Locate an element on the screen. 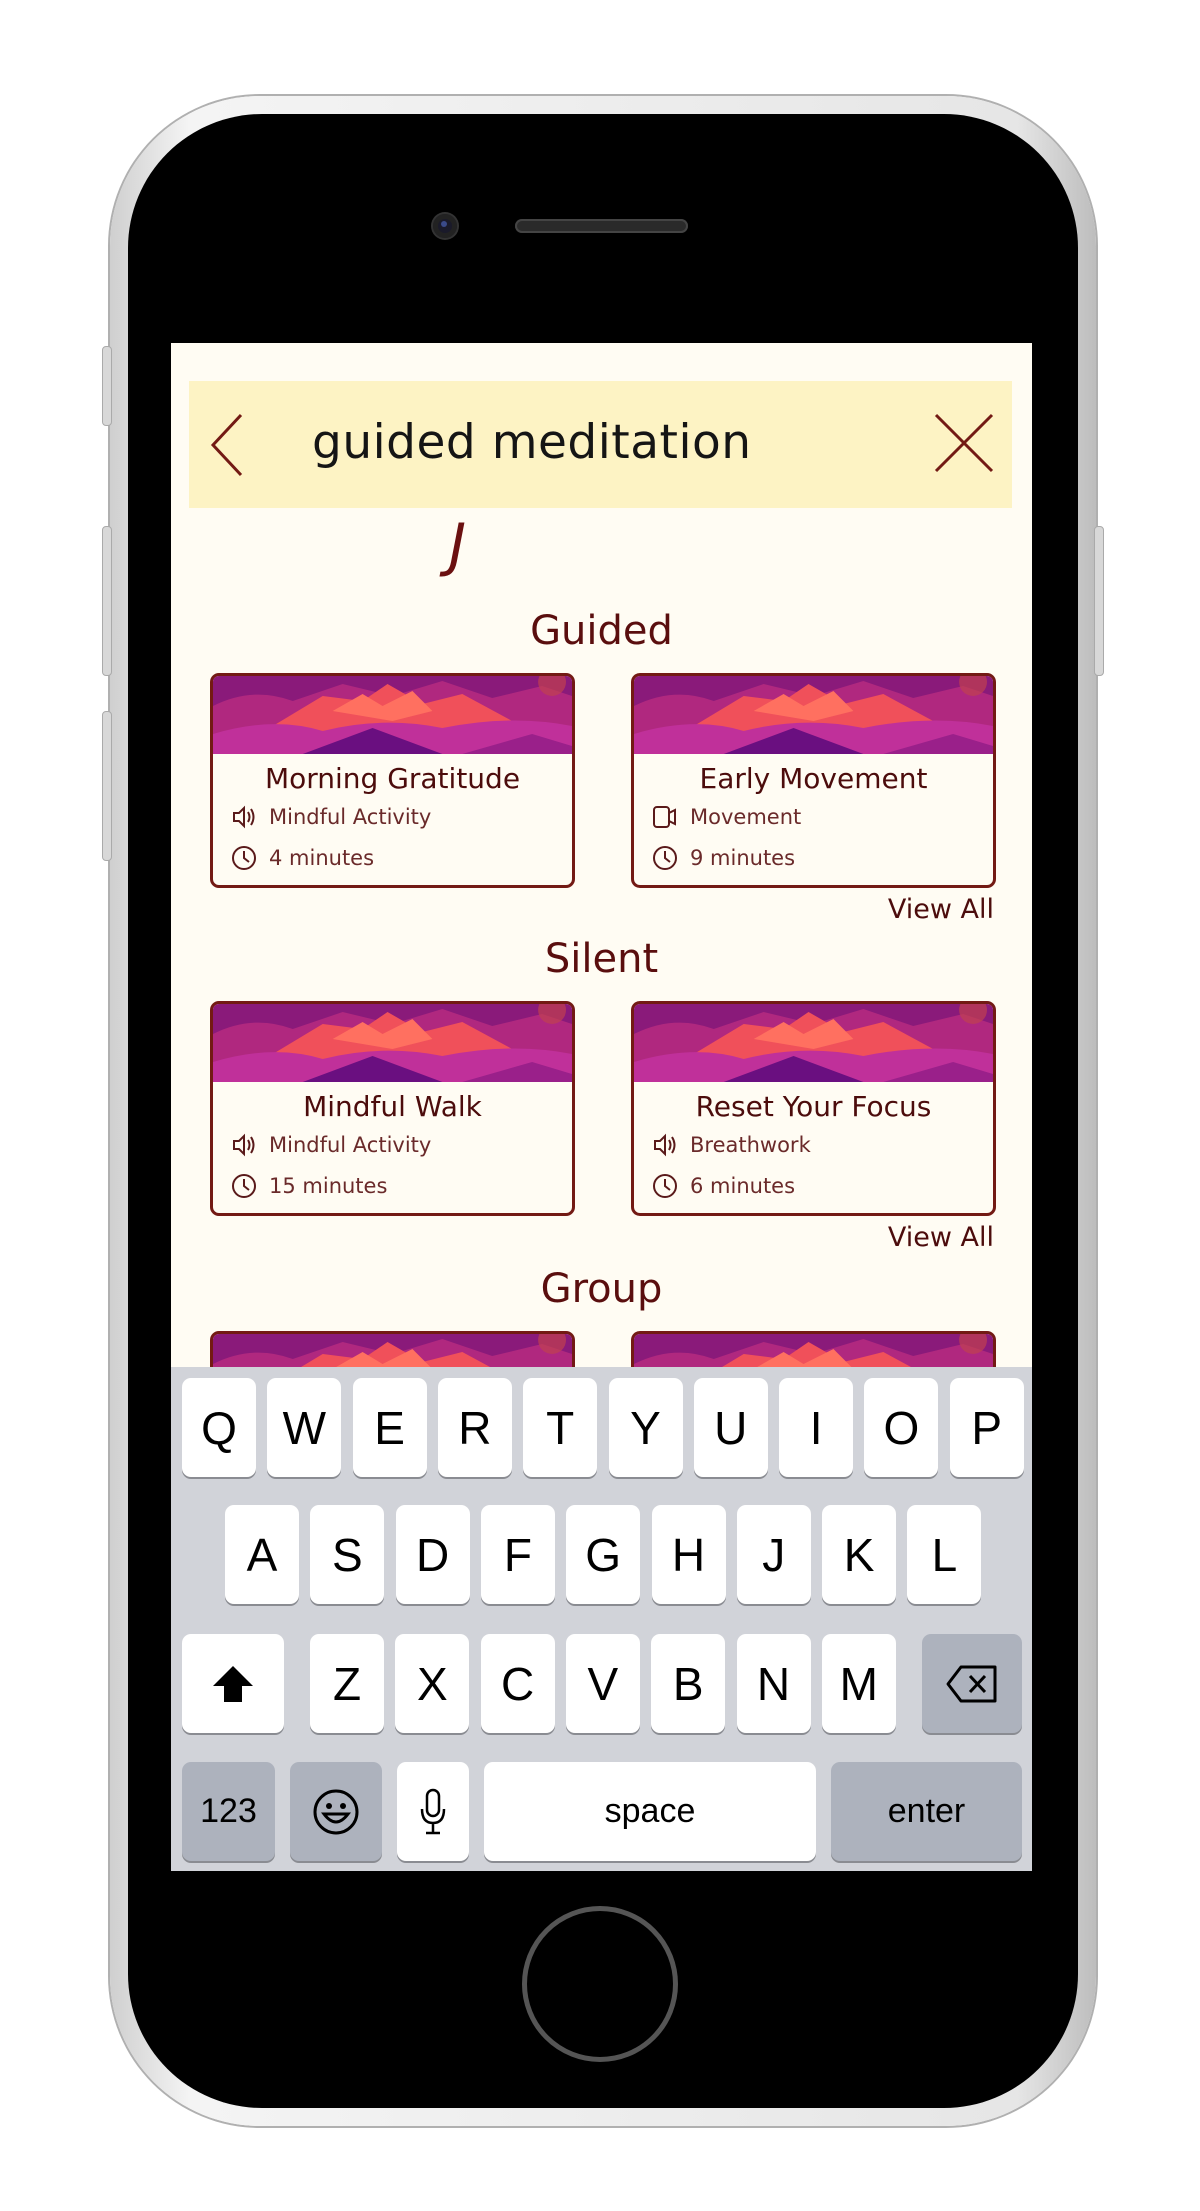 Image resolution: width=1200 pixels, height=2211 pixels. key-l: L is located at coordinates (944, 1554).